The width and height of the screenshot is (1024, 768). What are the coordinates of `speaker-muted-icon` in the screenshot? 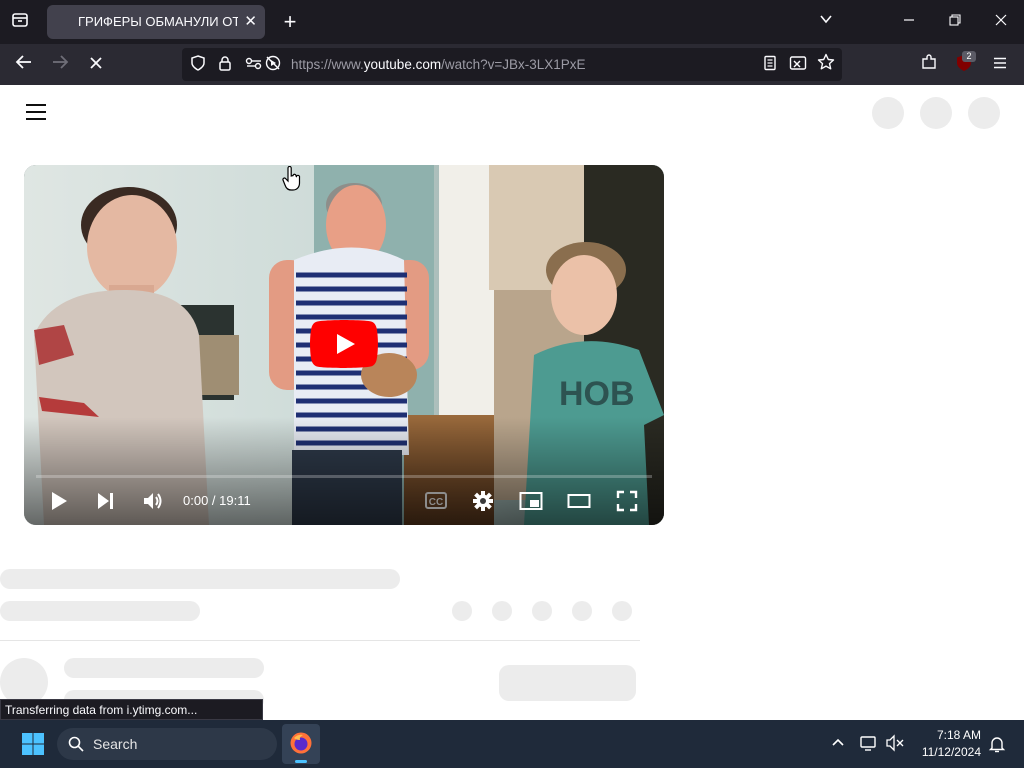 It's located at (895, 743).